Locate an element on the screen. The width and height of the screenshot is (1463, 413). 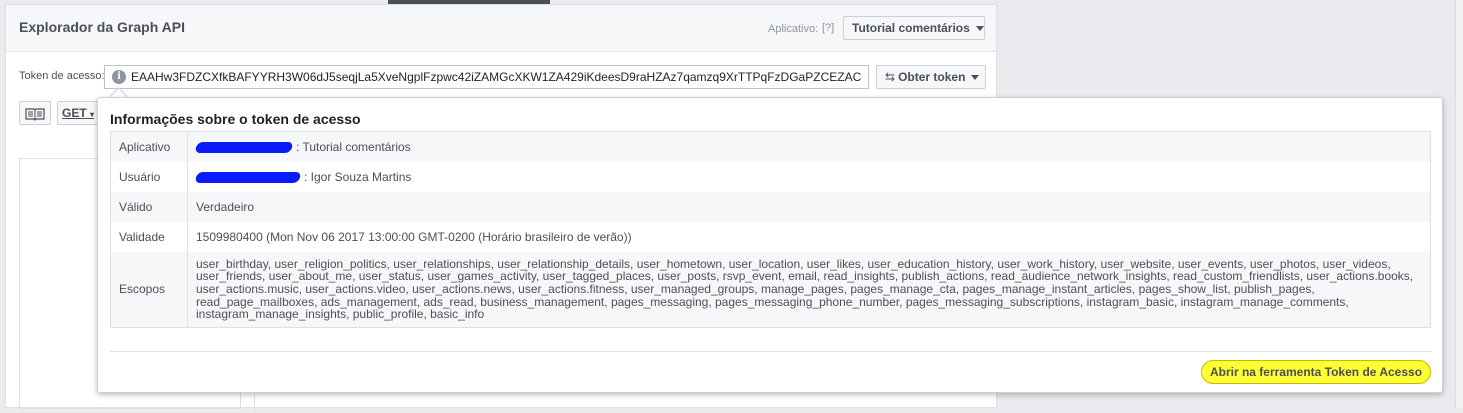
info-icon: i is located at coordinates (119, 77).